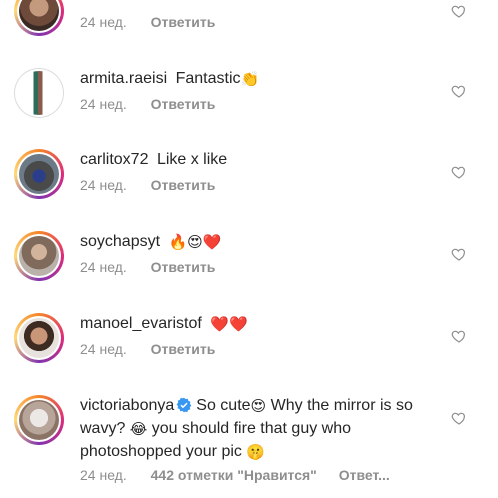  I want to click on likes-count: 442 отметки "Нравится", so click(234, 475).